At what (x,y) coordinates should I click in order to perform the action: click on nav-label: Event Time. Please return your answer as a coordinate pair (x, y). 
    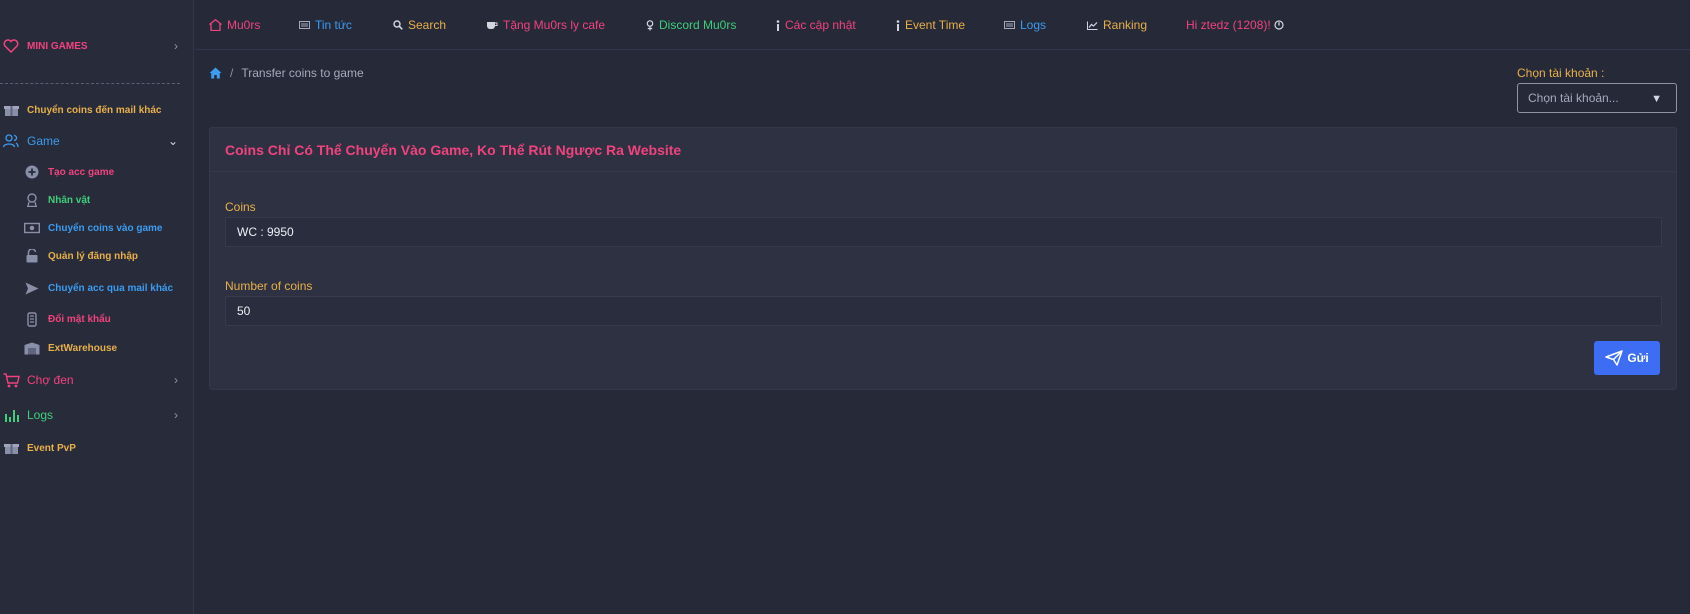
    Looking at the image, I should click on (935, 25).